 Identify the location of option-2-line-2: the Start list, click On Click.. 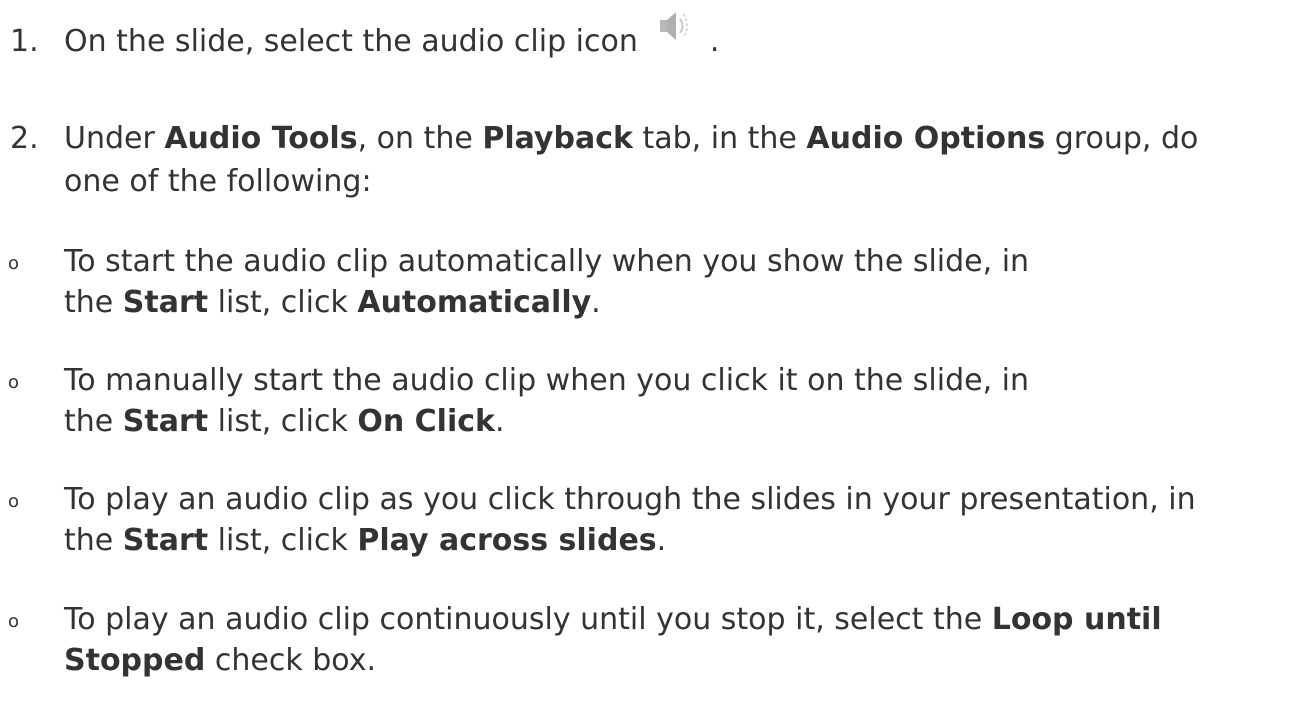
(284, 422).